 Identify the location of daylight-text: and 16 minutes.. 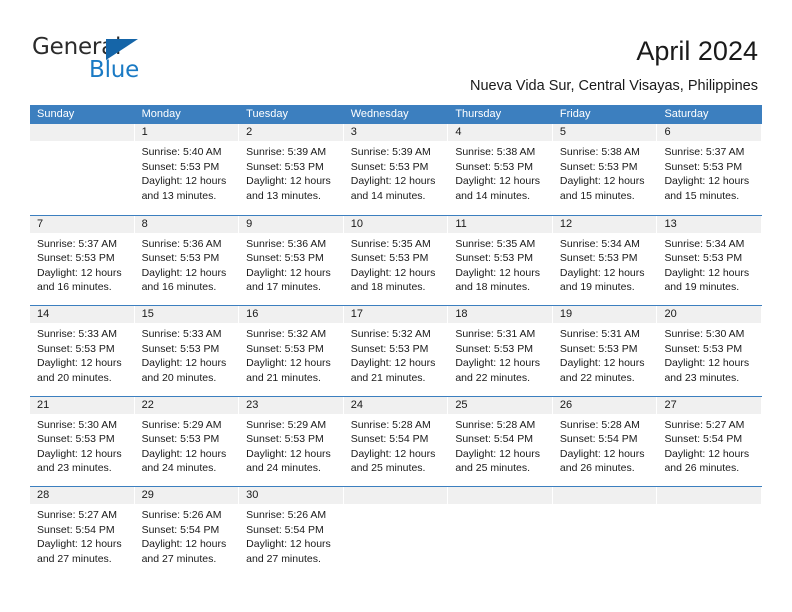
(179, 287).